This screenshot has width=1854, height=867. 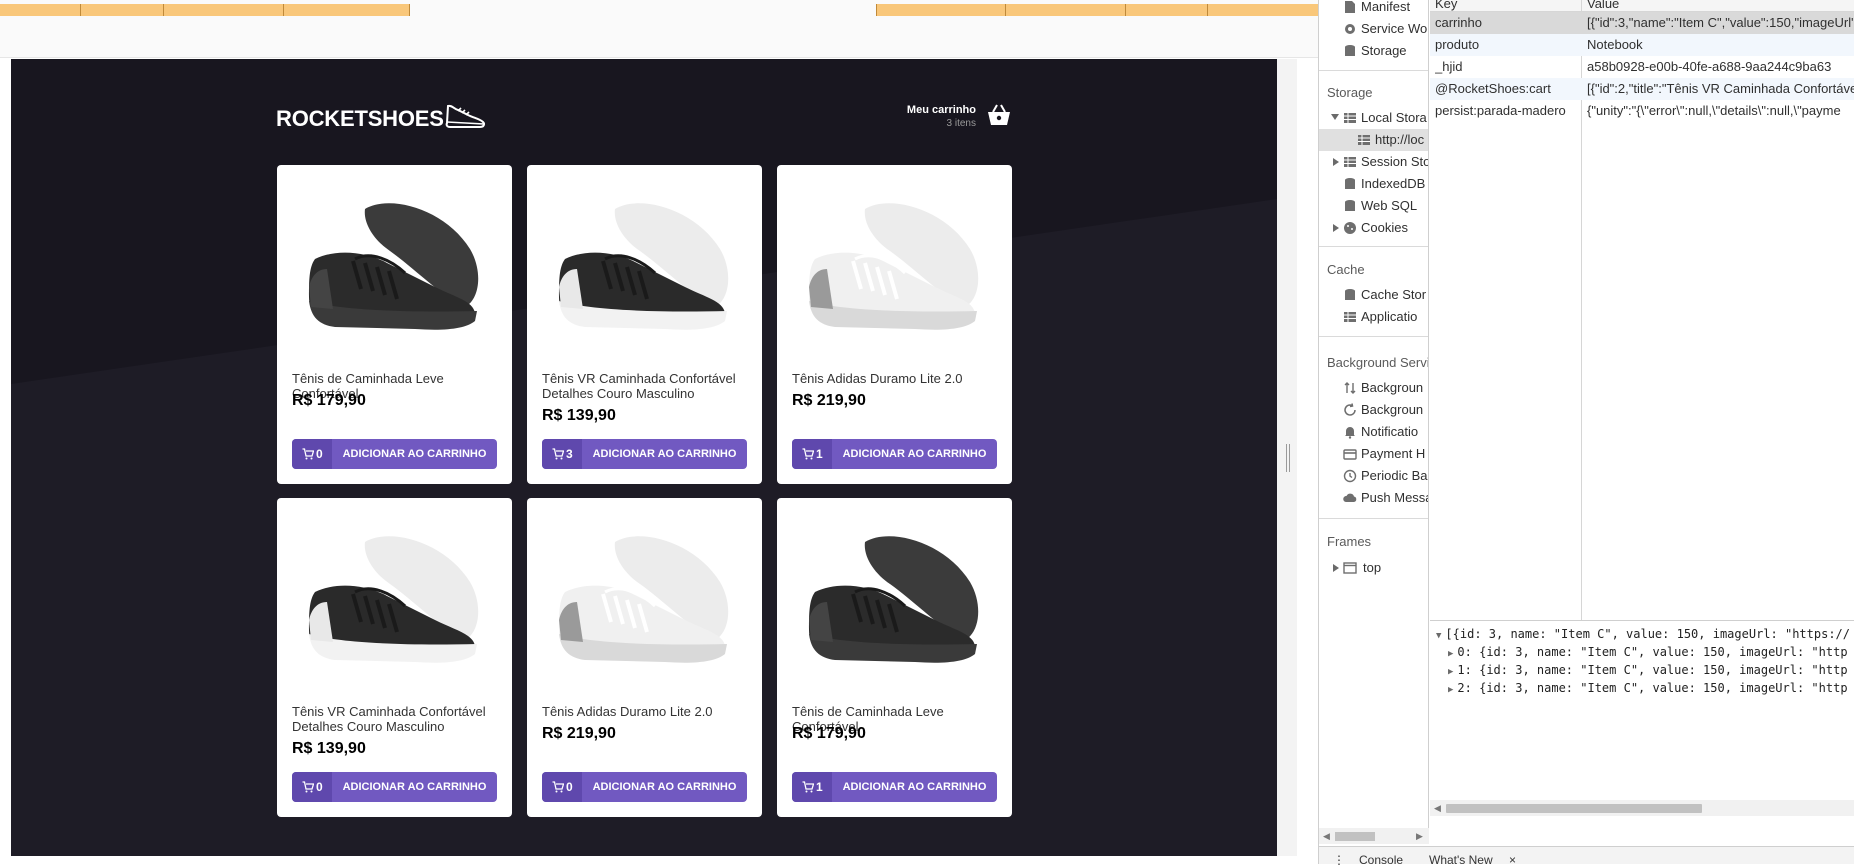 What do you see at coordinates (1373, 118) in the screenshot?
I see `sidebar-item-local-storage: Local Stora` at bounding box center [1373, 118].